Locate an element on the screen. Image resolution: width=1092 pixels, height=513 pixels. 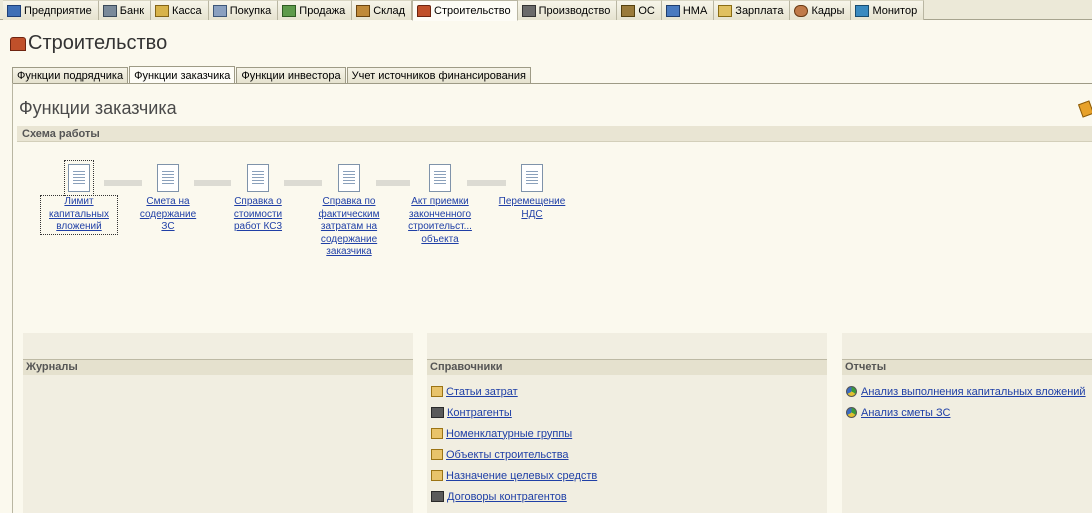
tab-purchase: Покупка is located at coordinates (243, 10).